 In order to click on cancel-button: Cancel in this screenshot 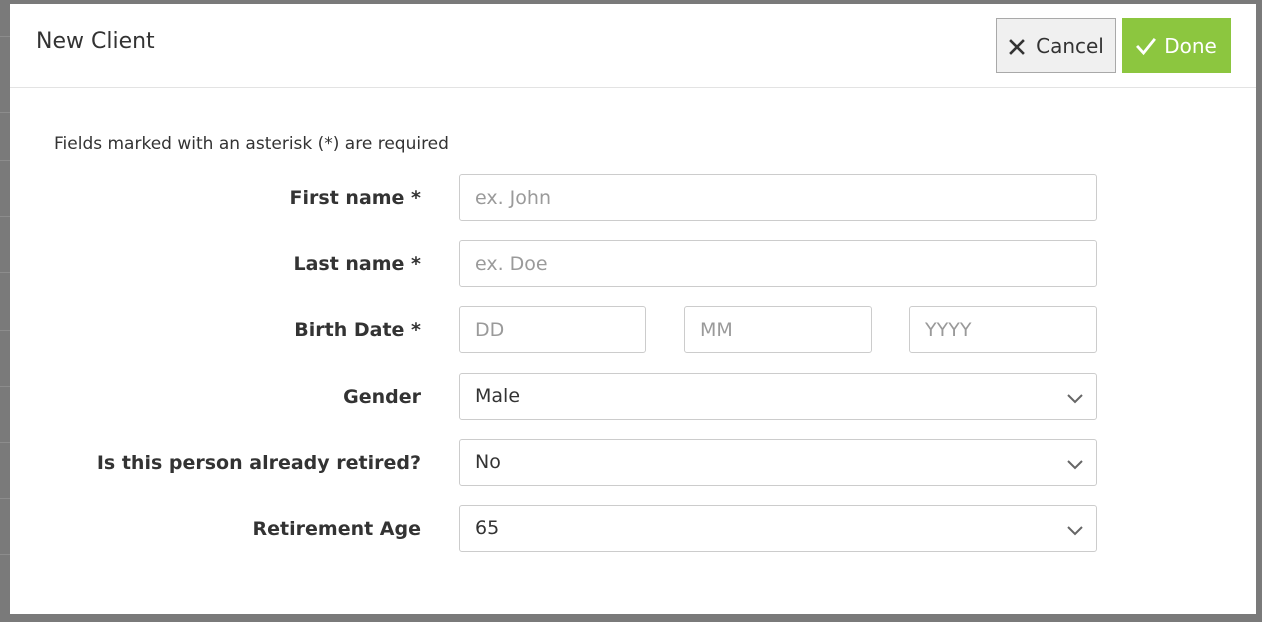, I will do `click(1056, 45)`.